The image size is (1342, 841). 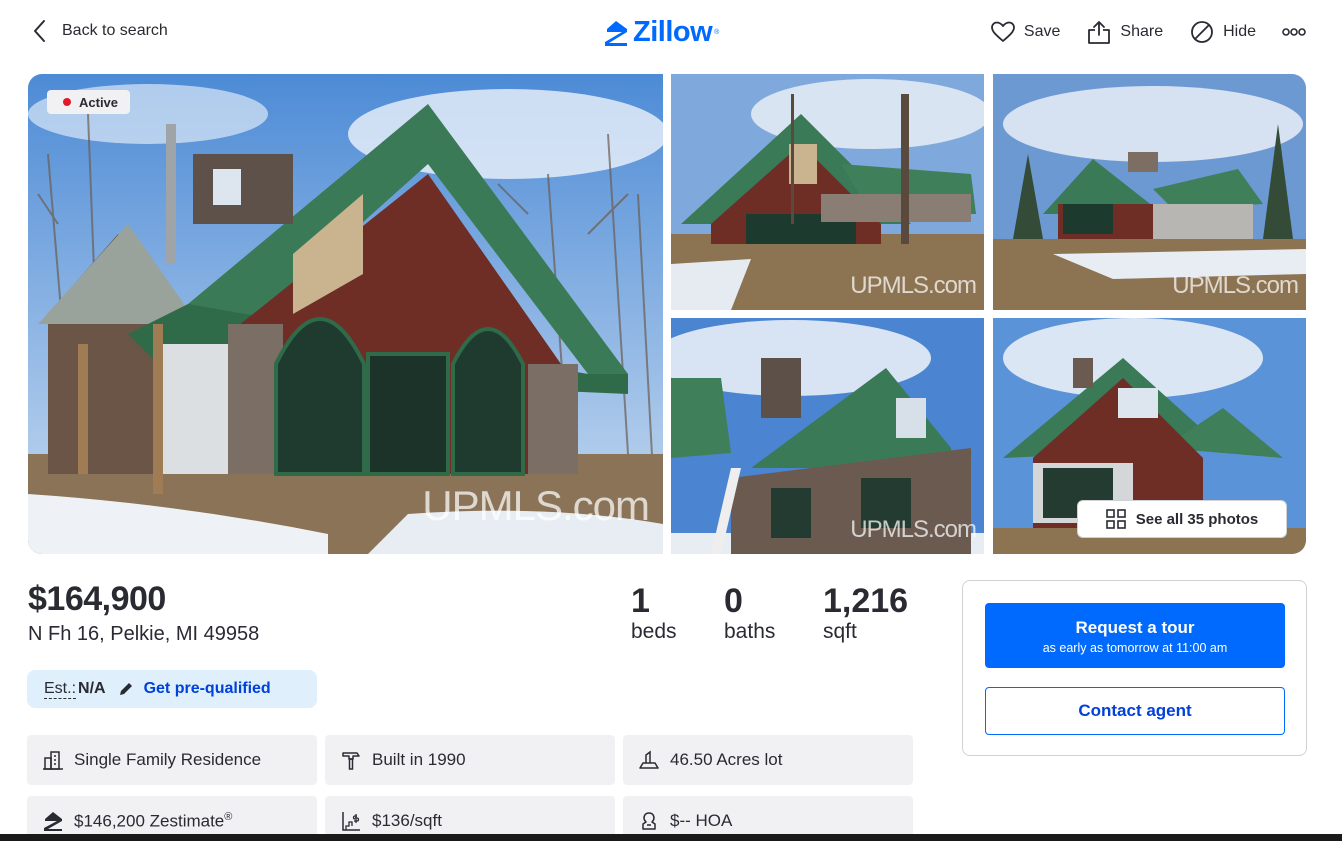 What do you see at coordinates (1003, 31) in the screenshot?
I see `heart-icon` at bounding box center [1003, 31].